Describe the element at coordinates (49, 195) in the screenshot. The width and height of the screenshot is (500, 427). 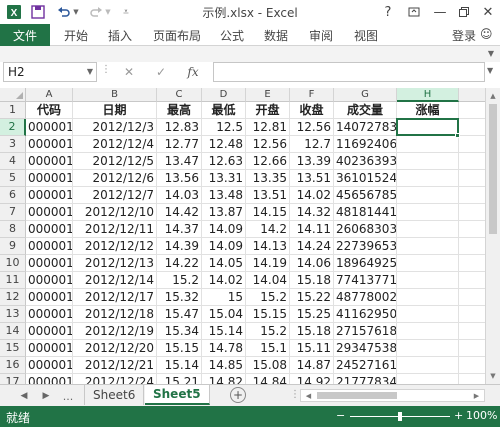
I see `cell-a6: 000001` at that location.